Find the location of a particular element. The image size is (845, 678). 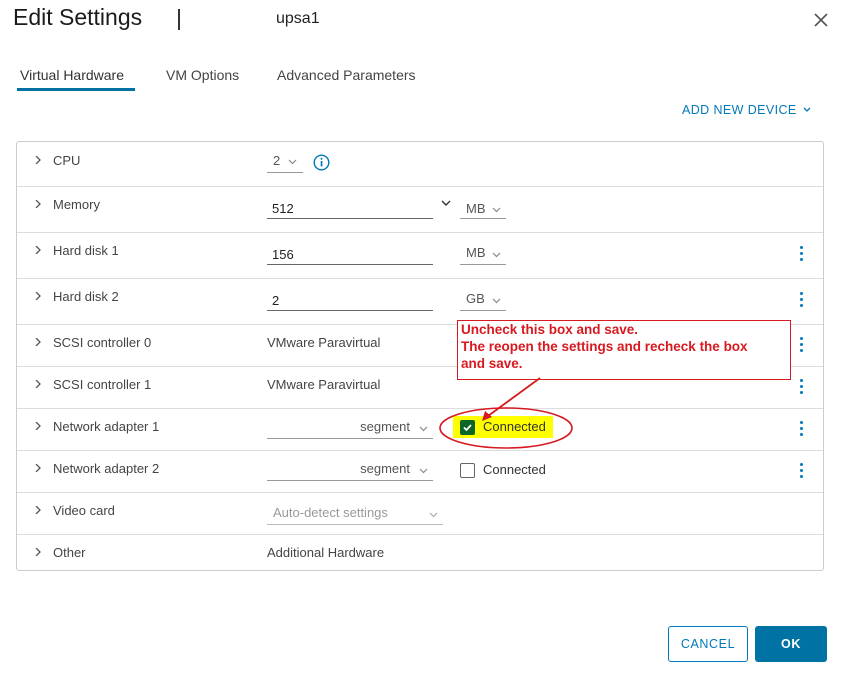

video-card-select: Auto-detect settings is located at coordinates (355, 513).